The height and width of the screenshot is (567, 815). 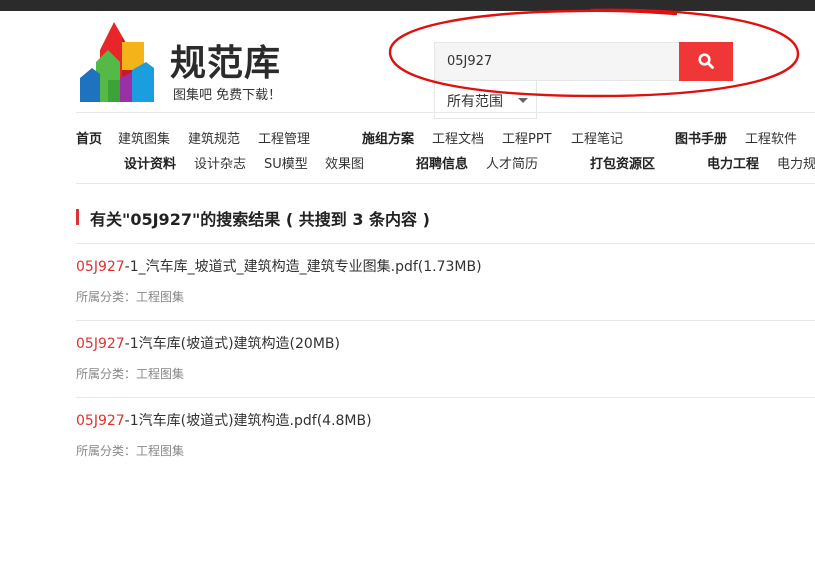 What do you see at coordinates (260, 219) in the screenshot?
I see `search-results-heading-text: 有关"05J927"的搜索结果 ( 共搜到 3 条内容 )` at bounding box center [260, 219].